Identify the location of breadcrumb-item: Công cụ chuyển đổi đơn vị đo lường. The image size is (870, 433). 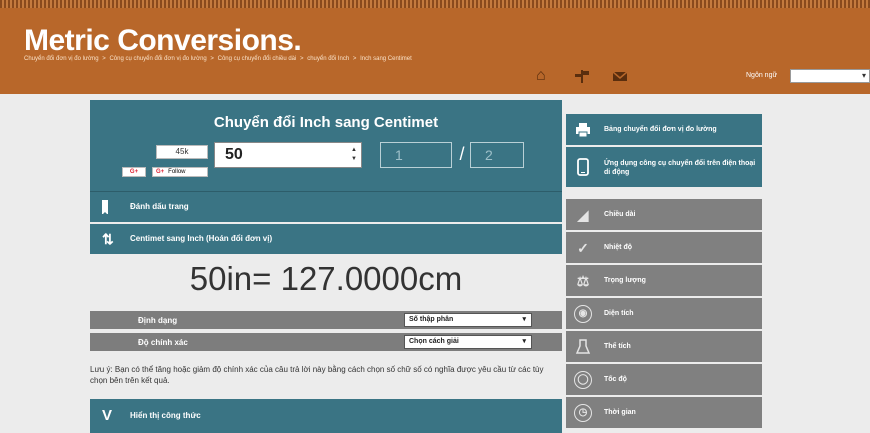
(157, 59).